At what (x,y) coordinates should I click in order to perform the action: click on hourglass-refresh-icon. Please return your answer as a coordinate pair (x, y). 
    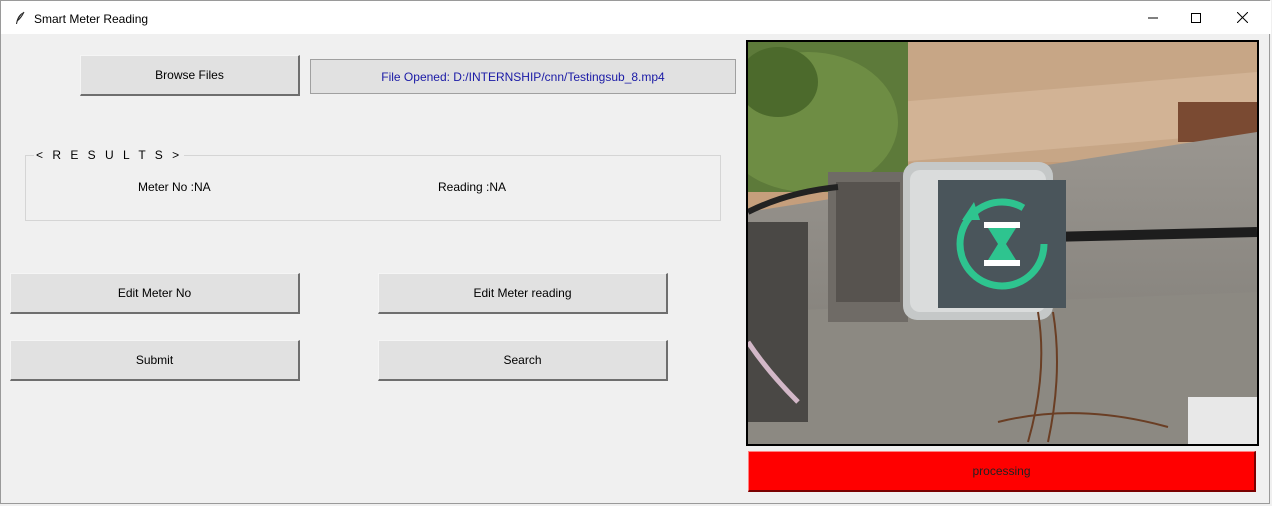
    Looking at the image, I should click on (1002, 244).